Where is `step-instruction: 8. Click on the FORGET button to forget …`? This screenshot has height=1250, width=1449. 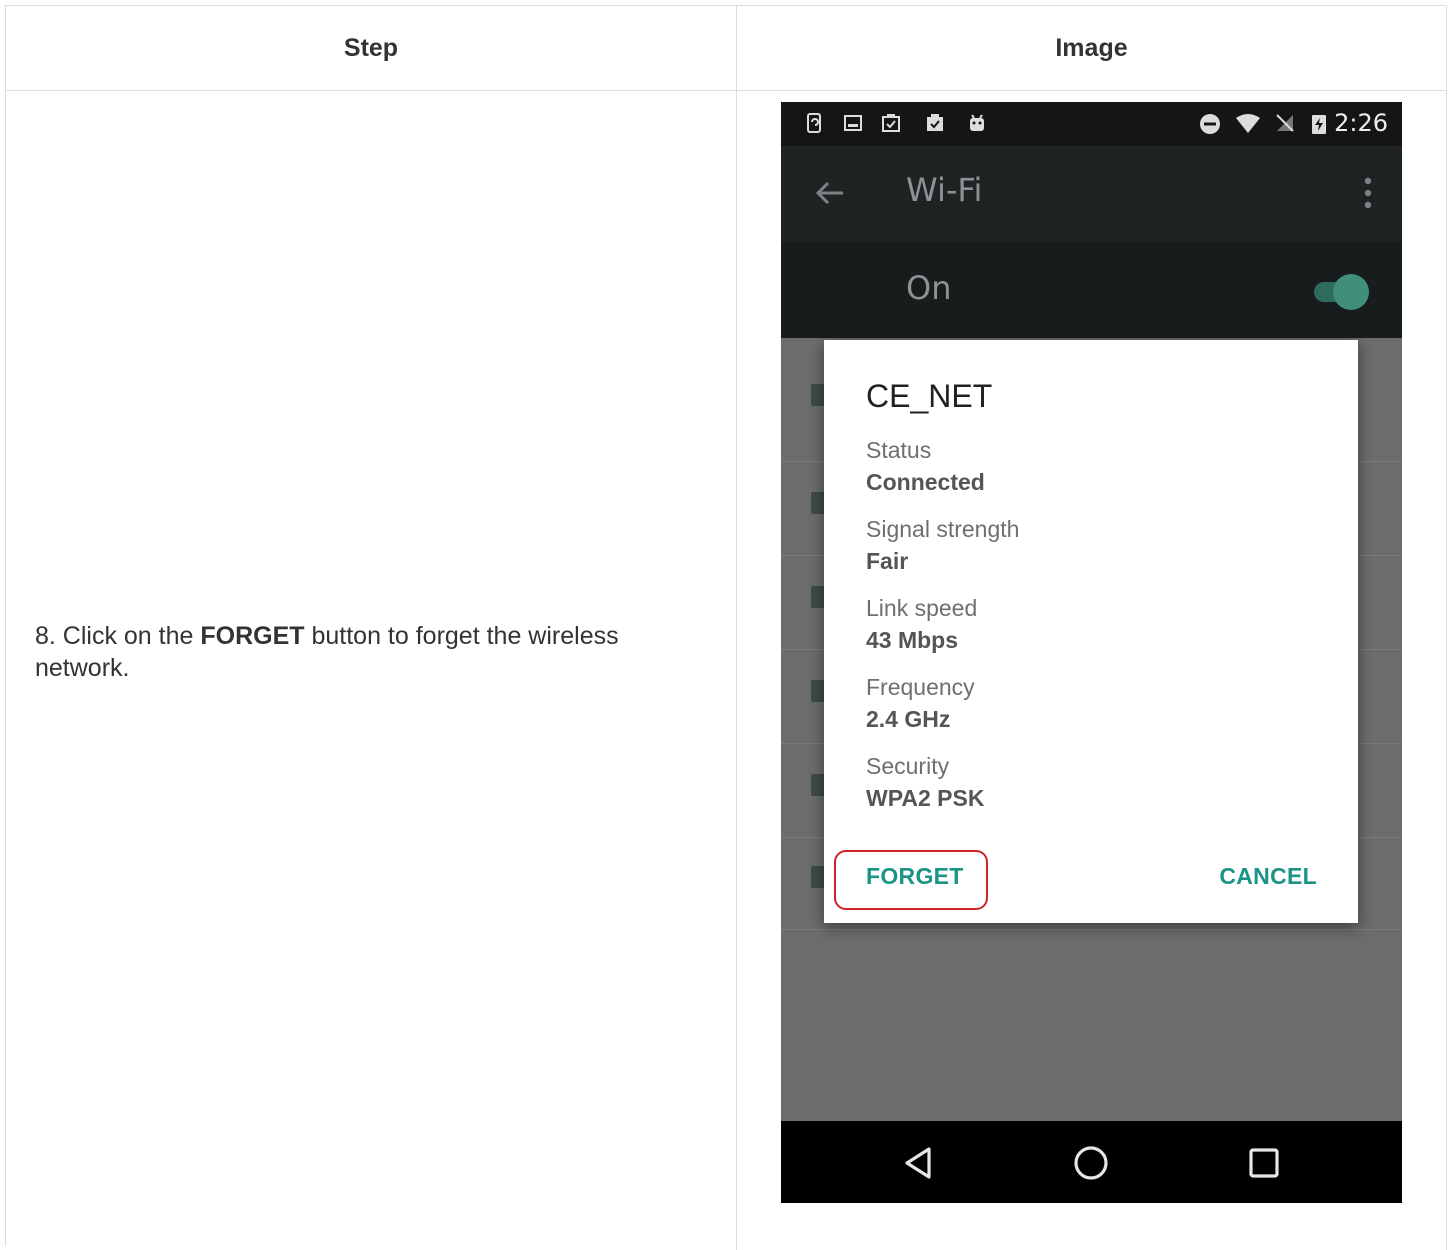 step-instruction: 8. Click on the FORGET button to forget … is located at coordinates (375, 652).